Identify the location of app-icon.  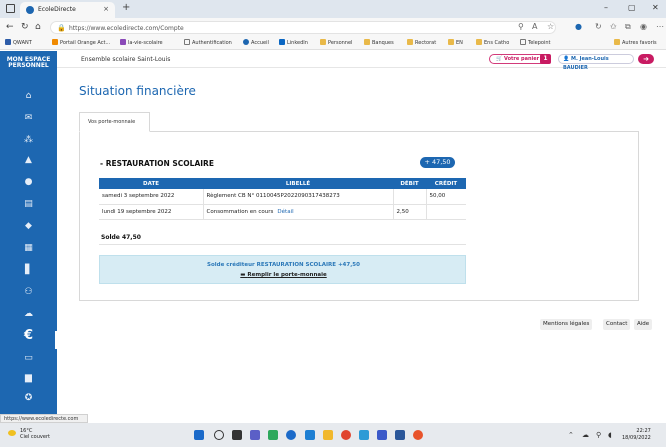
(273, 435).